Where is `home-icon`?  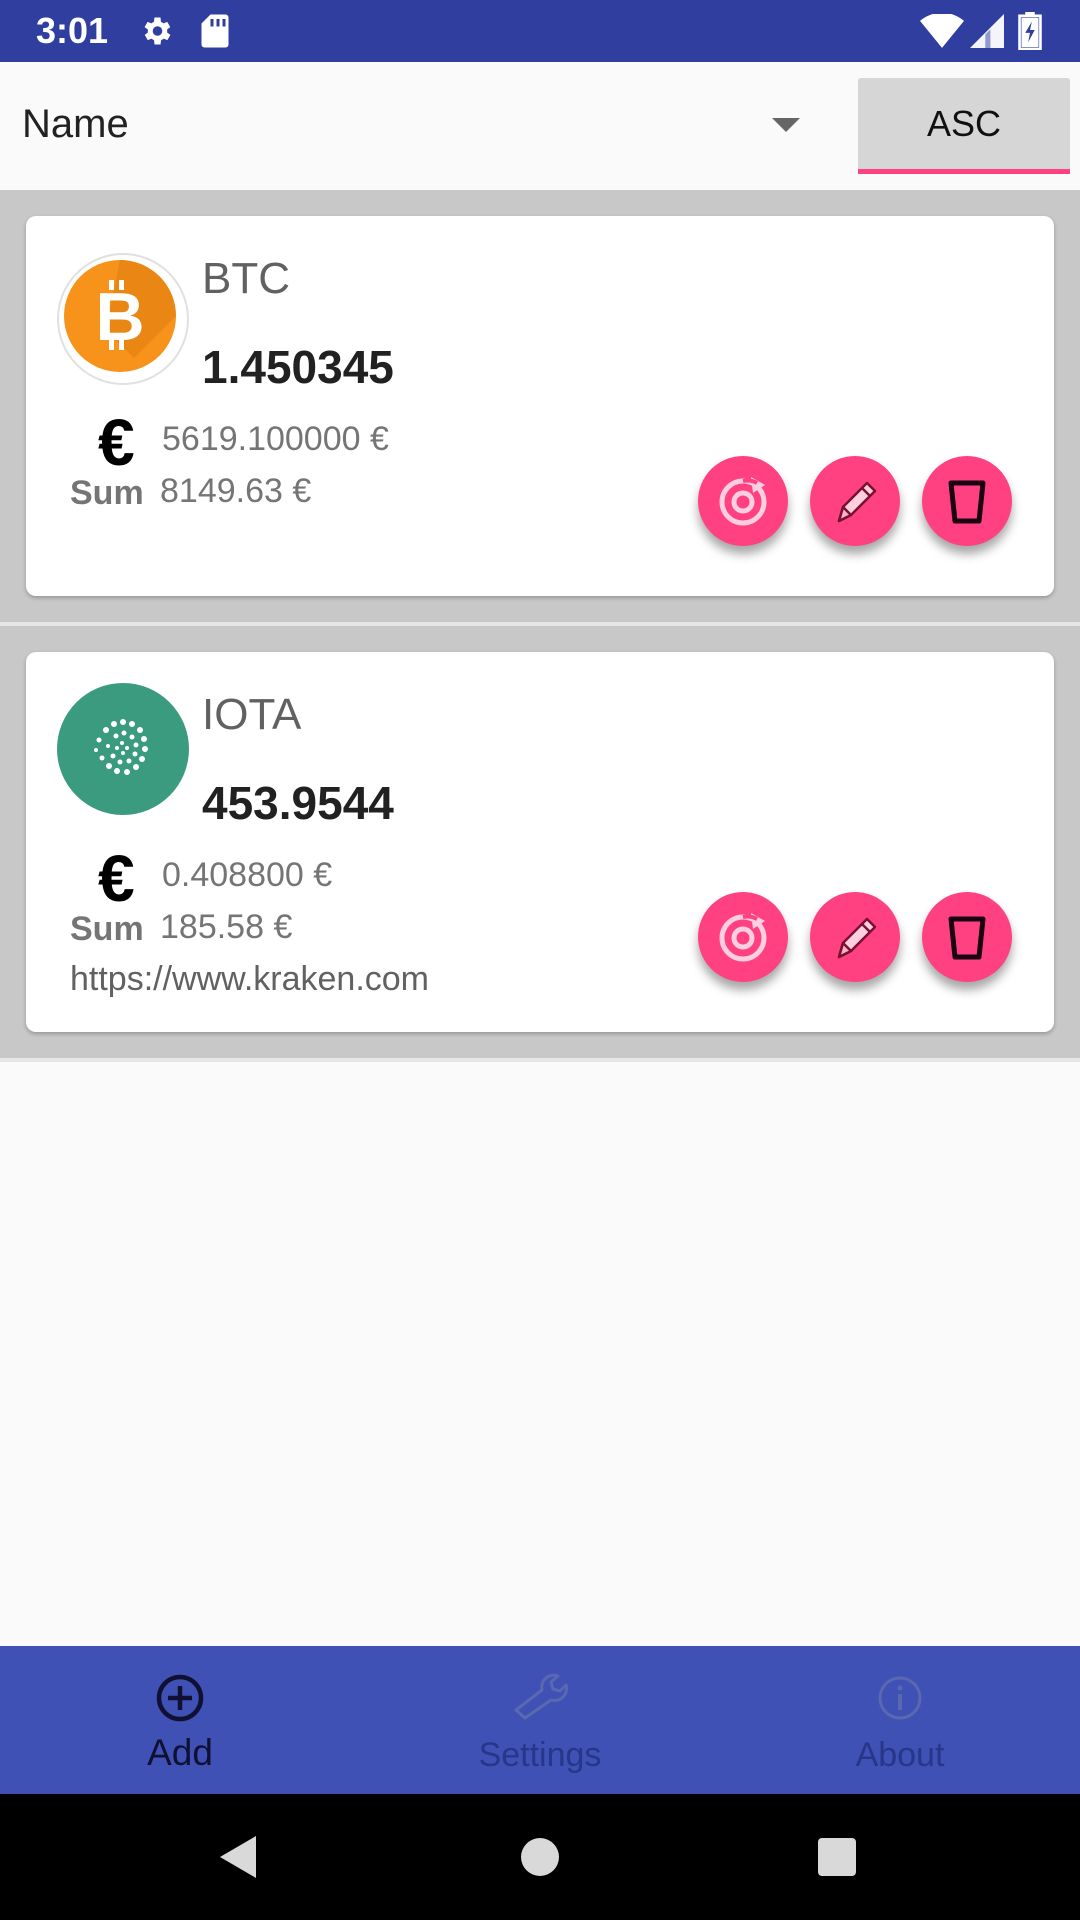
home-icon is located at coordinates (540, 1857).